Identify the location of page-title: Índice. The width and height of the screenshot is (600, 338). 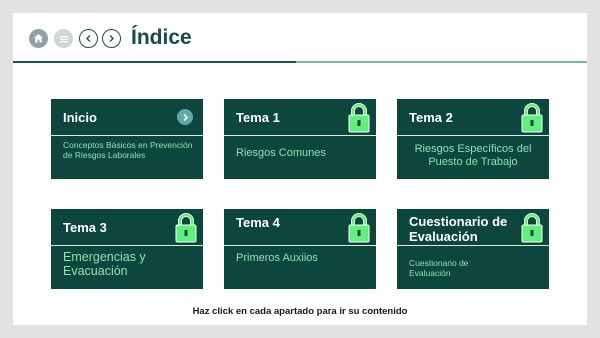
(161, 37).